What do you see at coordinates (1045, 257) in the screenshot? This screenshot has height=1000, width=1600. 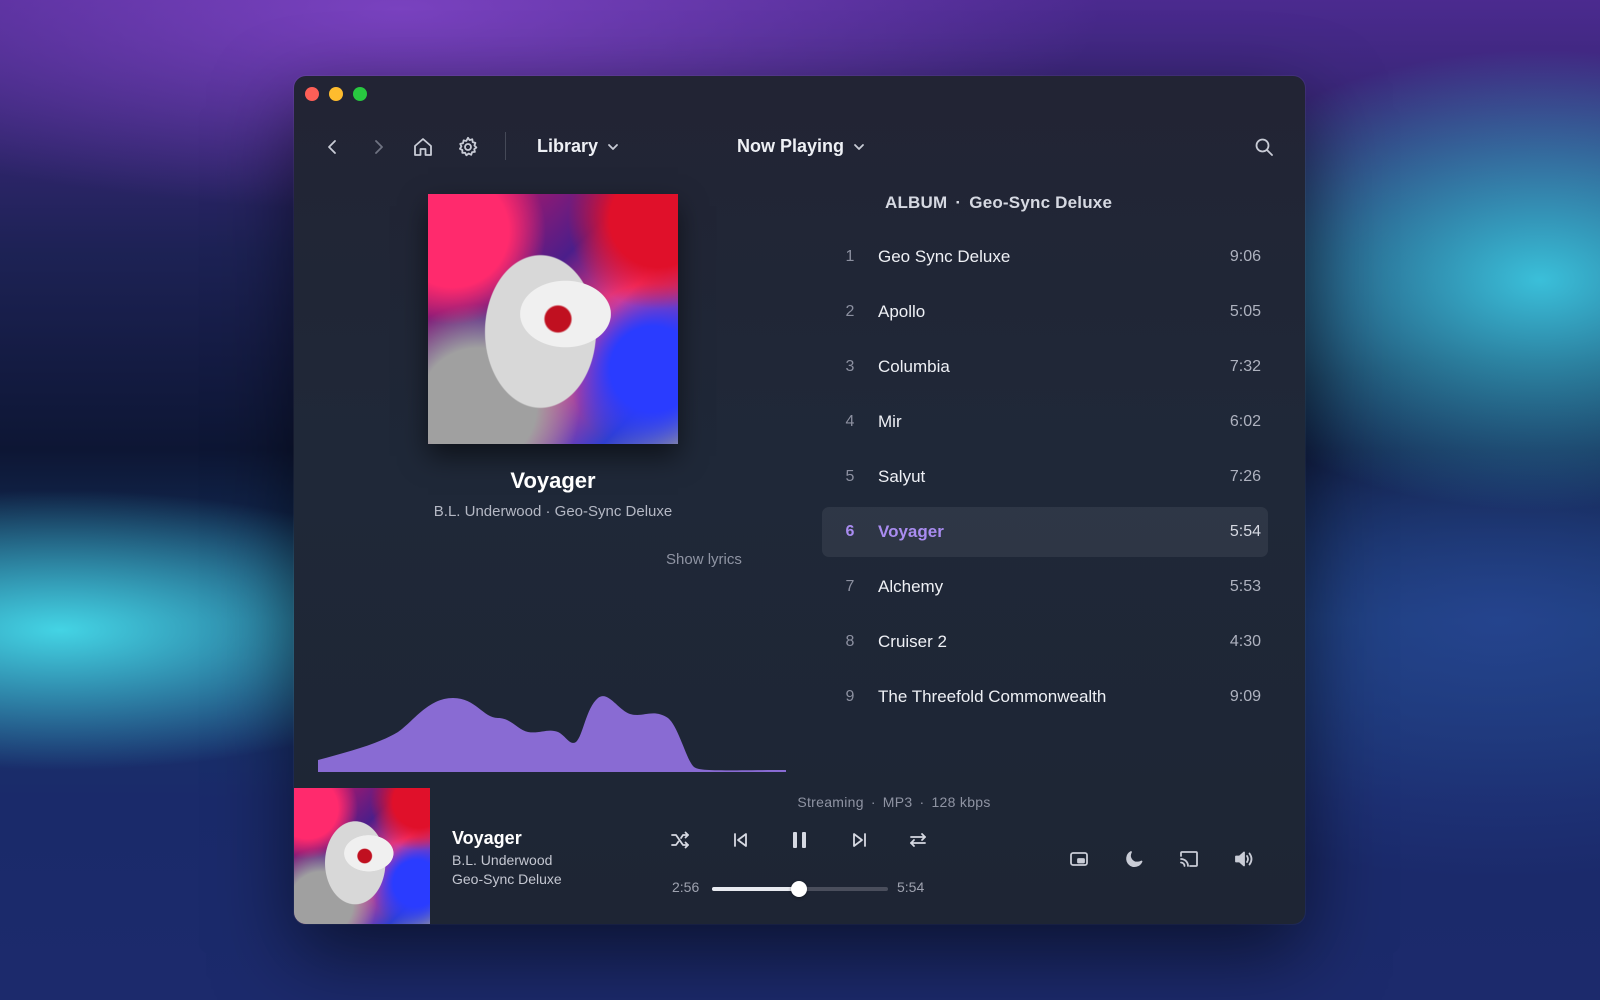 I see `track-row: 1 Geo Sync Deluxe 9:06` at bounding box center [1045, 257].